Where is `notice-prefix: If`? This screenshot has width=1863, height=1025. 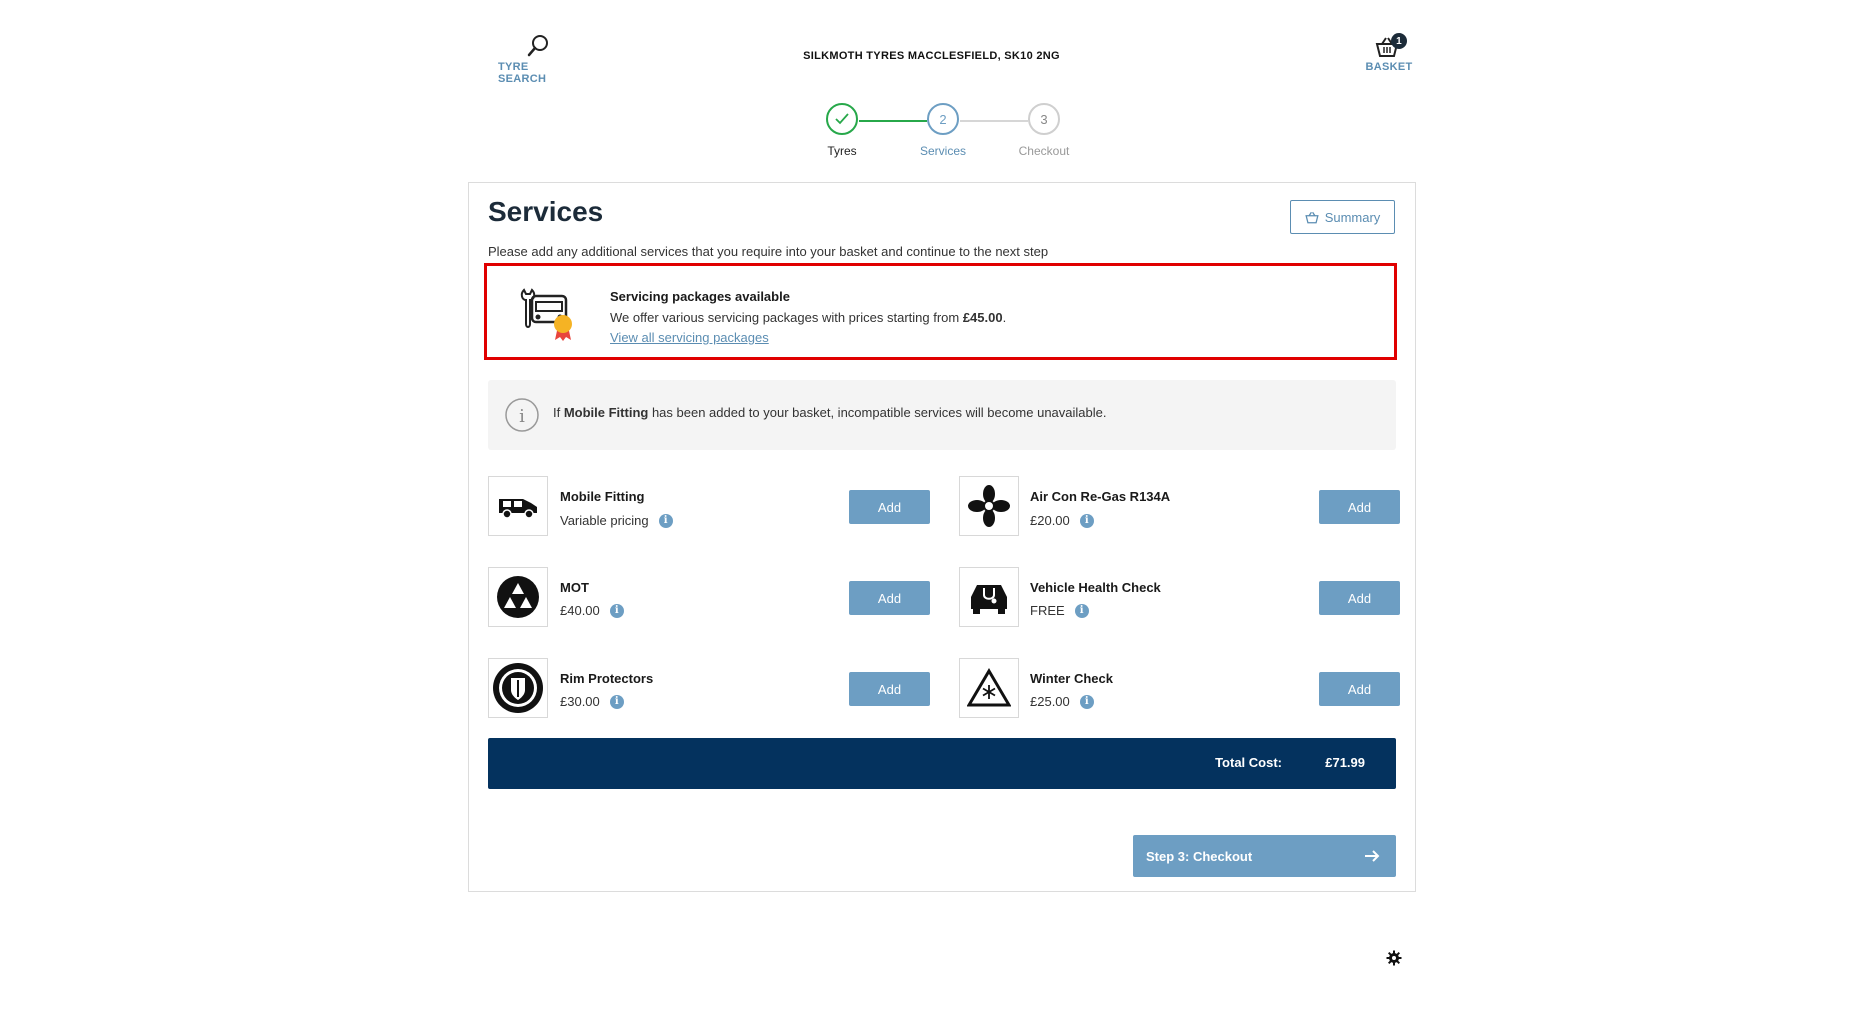
notice-prefix: If is located at coordinates (558, 412).